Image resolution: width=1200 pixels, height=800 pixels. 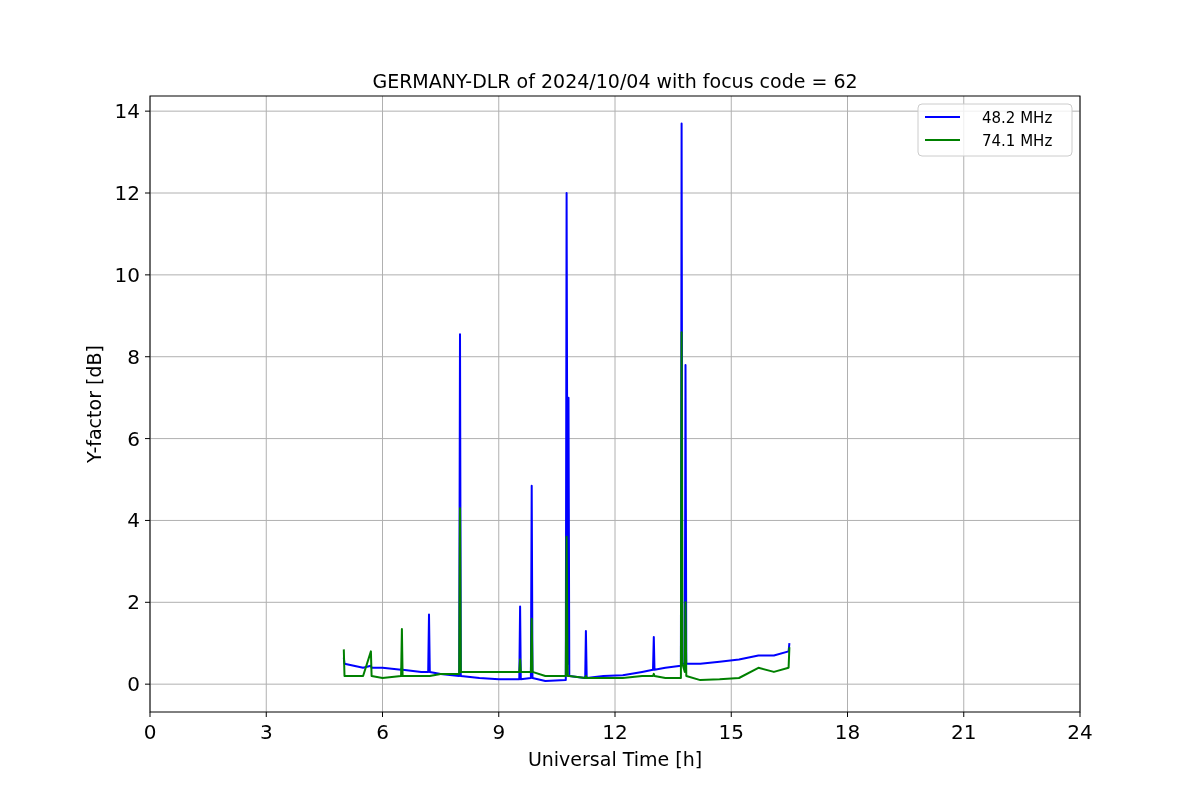 What do you see at coordinates (615, 81) in the screenshot?
I see `chart-title: GERMANY-DLR of 2024/10/04 with focus code = 62` at bounding box center [615, 81].